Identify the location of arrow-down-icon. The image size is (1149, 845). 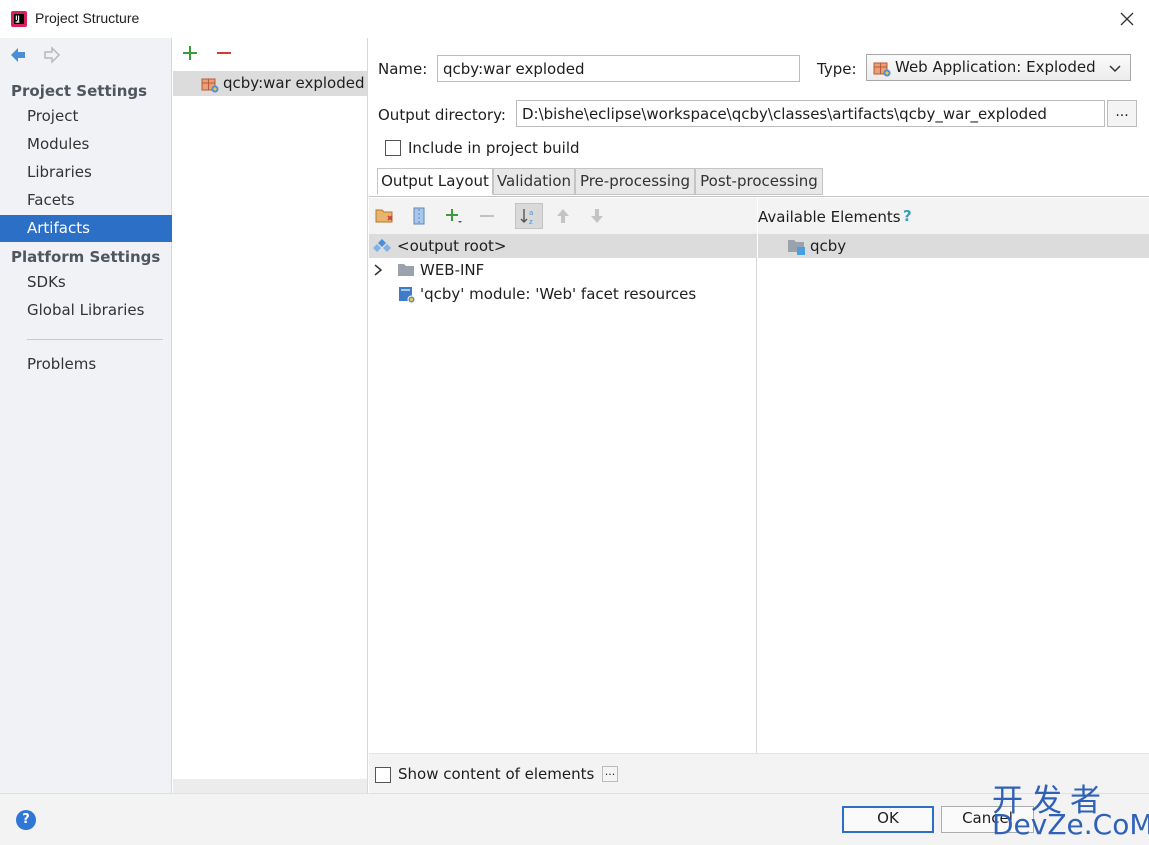
(597, 216).